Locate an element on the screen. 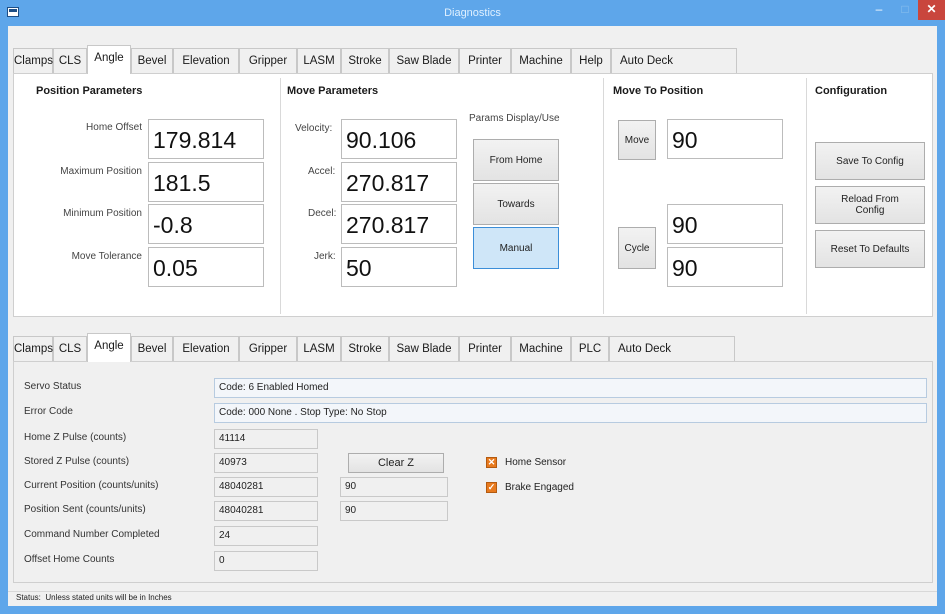 The image size is (945, 614). close-button: ✕ is located at coordinates (931, 10).